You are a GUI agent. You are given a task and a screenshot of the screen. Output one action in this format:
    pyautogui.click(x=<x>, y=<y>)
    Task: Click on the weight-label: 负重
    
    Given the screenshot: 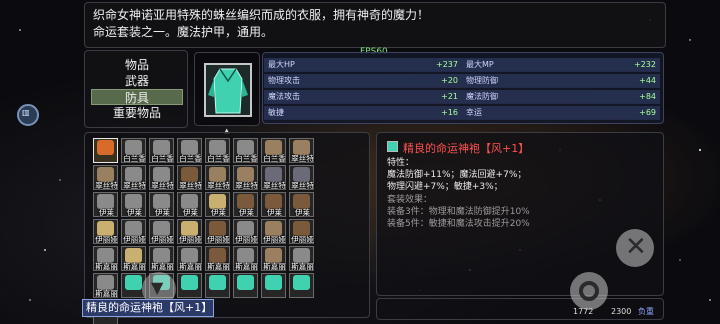 What is the action you would take?
    pyautogui.click(x=646, y=311)
    